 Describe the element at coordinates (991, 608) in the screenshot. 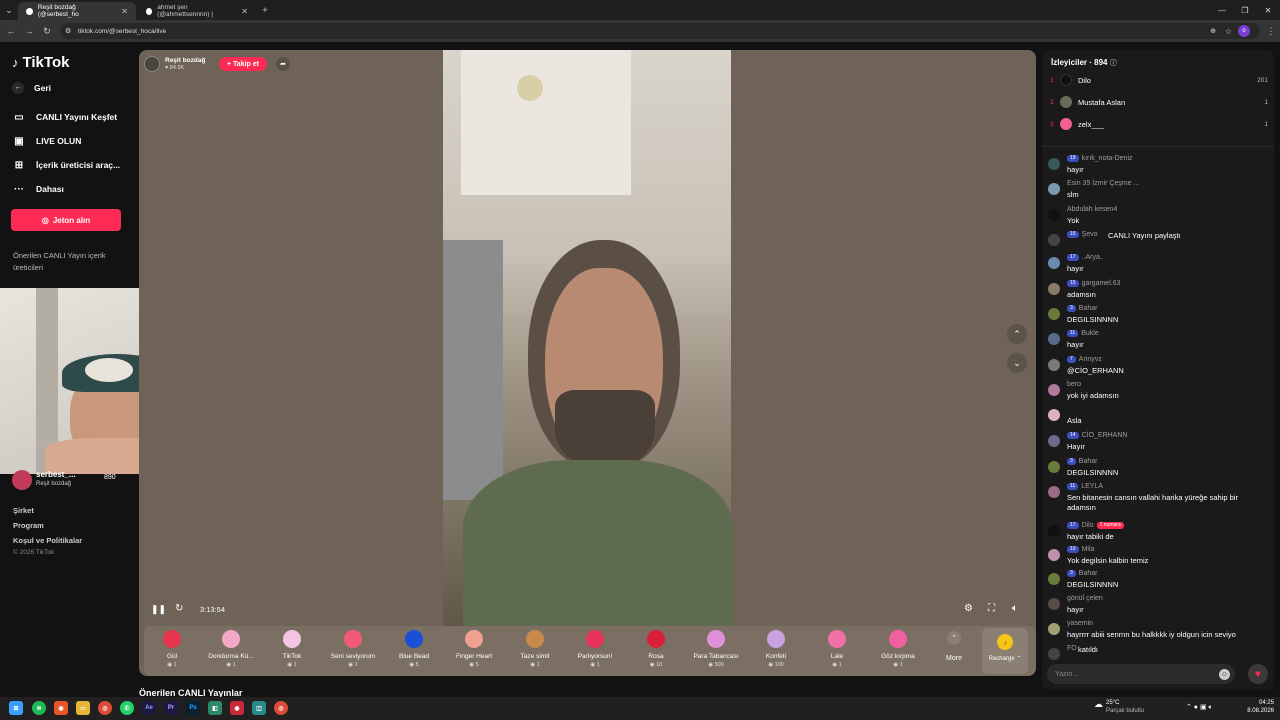

I see `fullscreen-icon: ⛶` at that location.